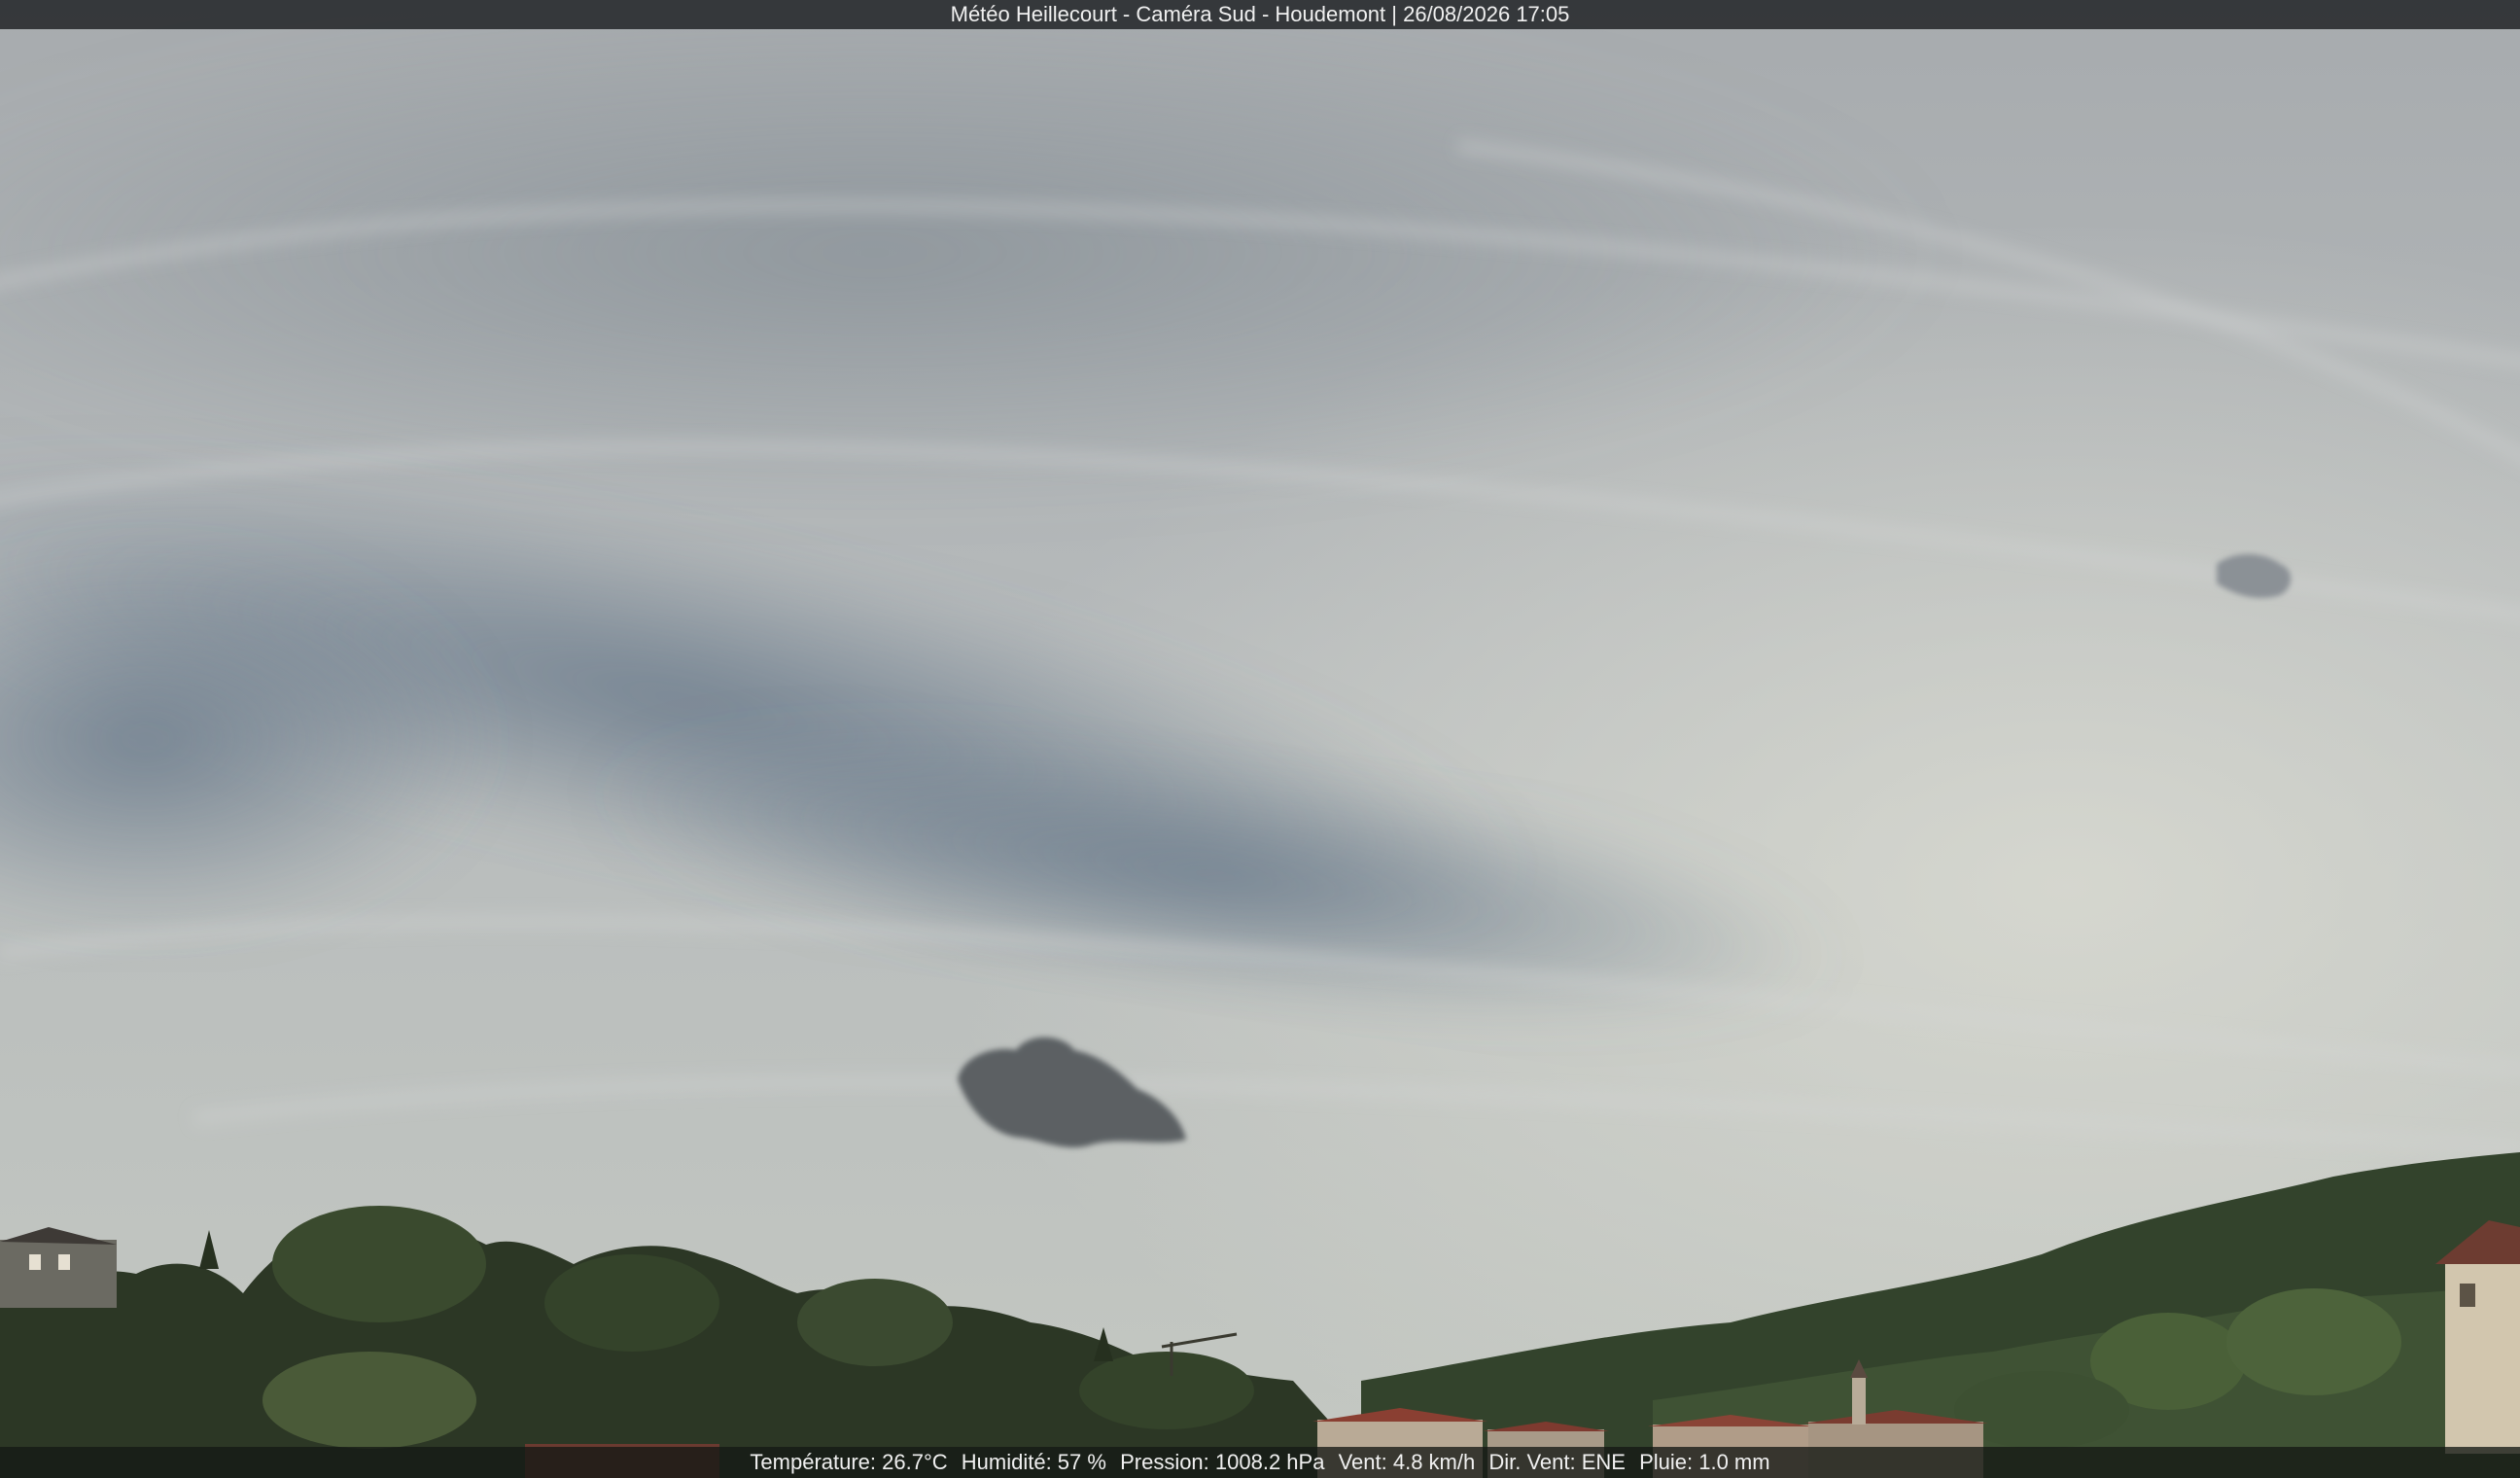 The image size is (2520, 1478). I want to click on temperature-readout: Température: 26.7°C, so click(849, 1462).